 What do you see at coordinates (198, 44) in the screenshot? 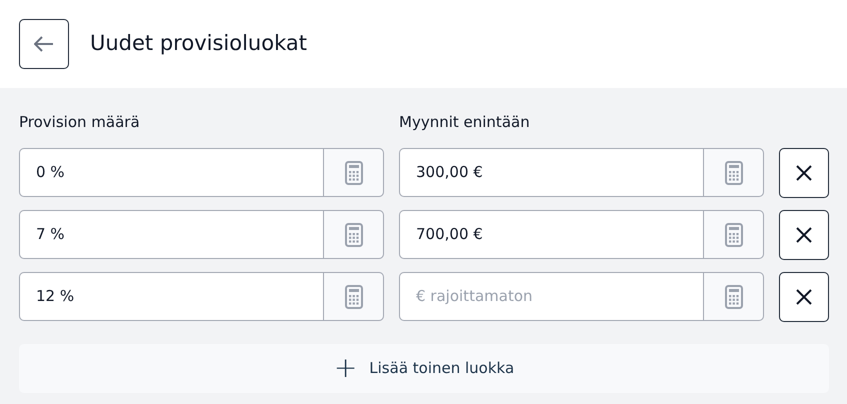
I see `page-title: Uudet provisioluokat` at bounding box center [198, 44].